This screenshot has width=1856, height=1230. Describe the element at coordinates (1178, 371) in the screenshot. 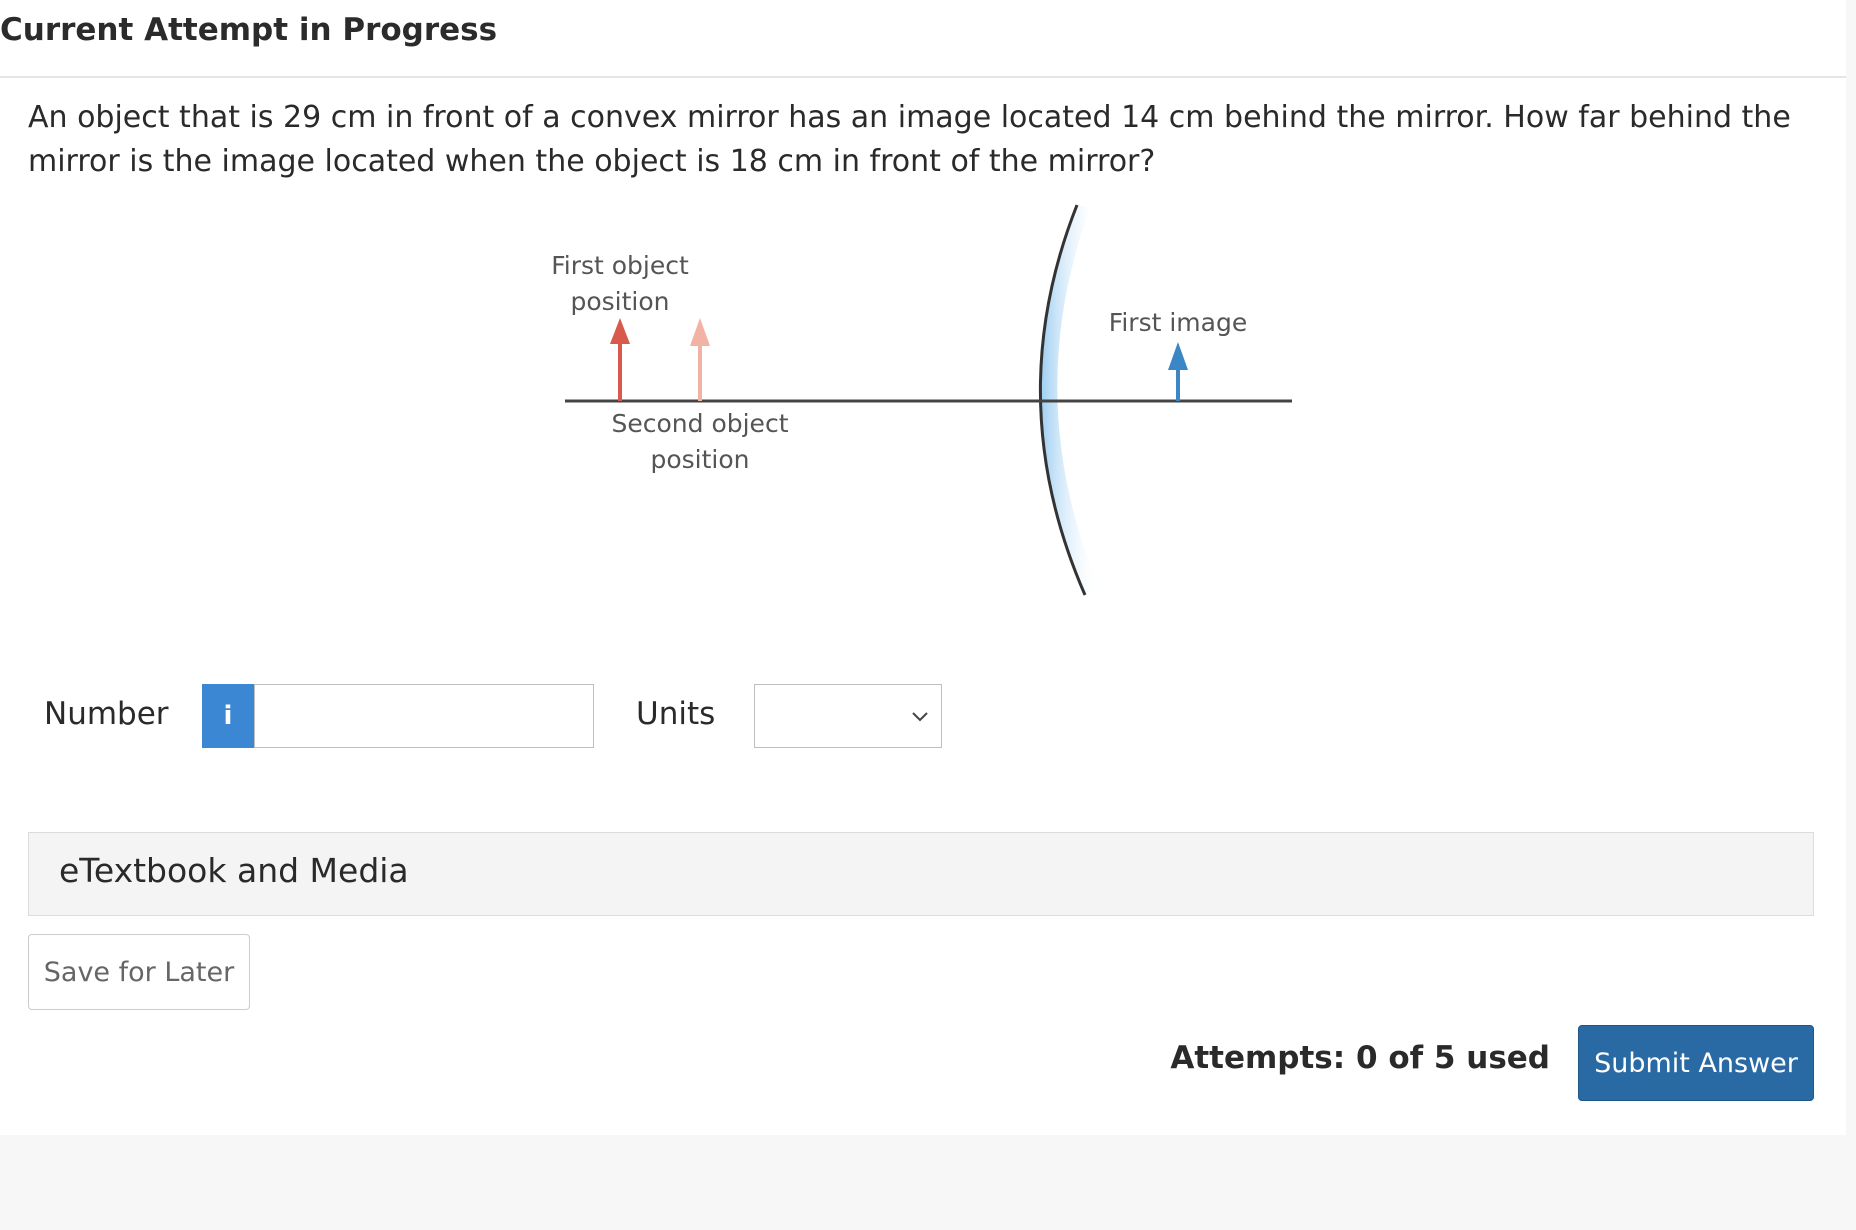

I see `first-image-arrow` at that location.